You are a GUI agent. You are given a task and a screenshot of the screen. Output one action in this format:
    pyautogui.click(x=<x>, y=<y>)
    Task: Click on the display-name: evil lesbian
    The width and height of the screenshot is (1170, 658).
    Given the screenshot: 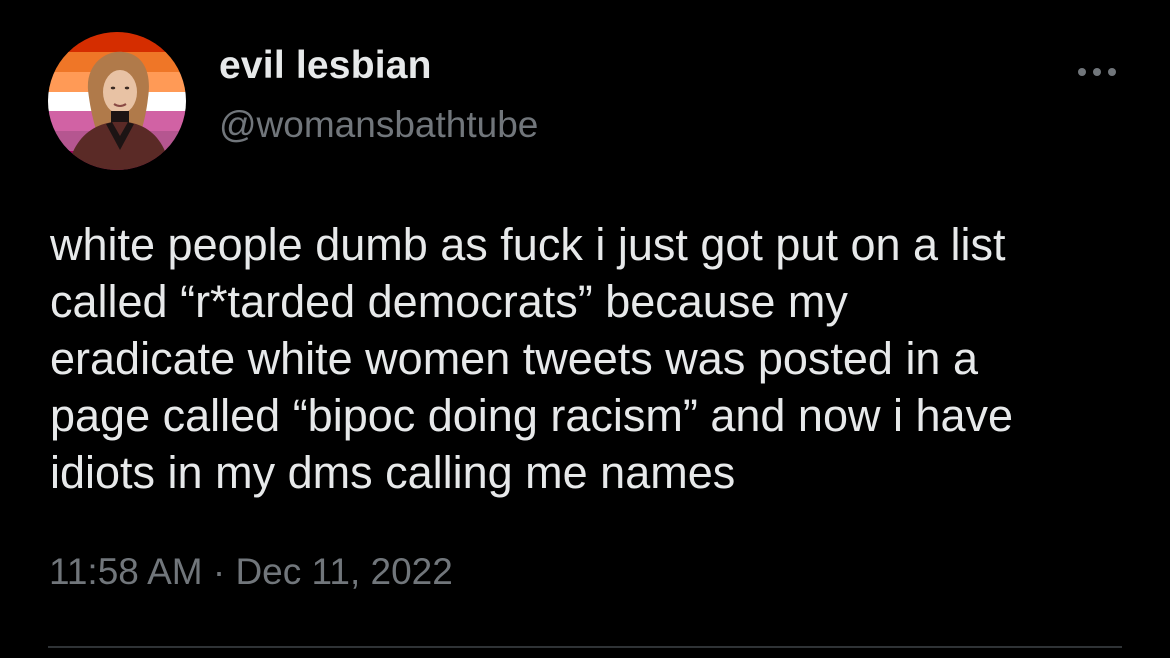 What is the action you would take?
    pyautogui.click(x=325, y=66)
    